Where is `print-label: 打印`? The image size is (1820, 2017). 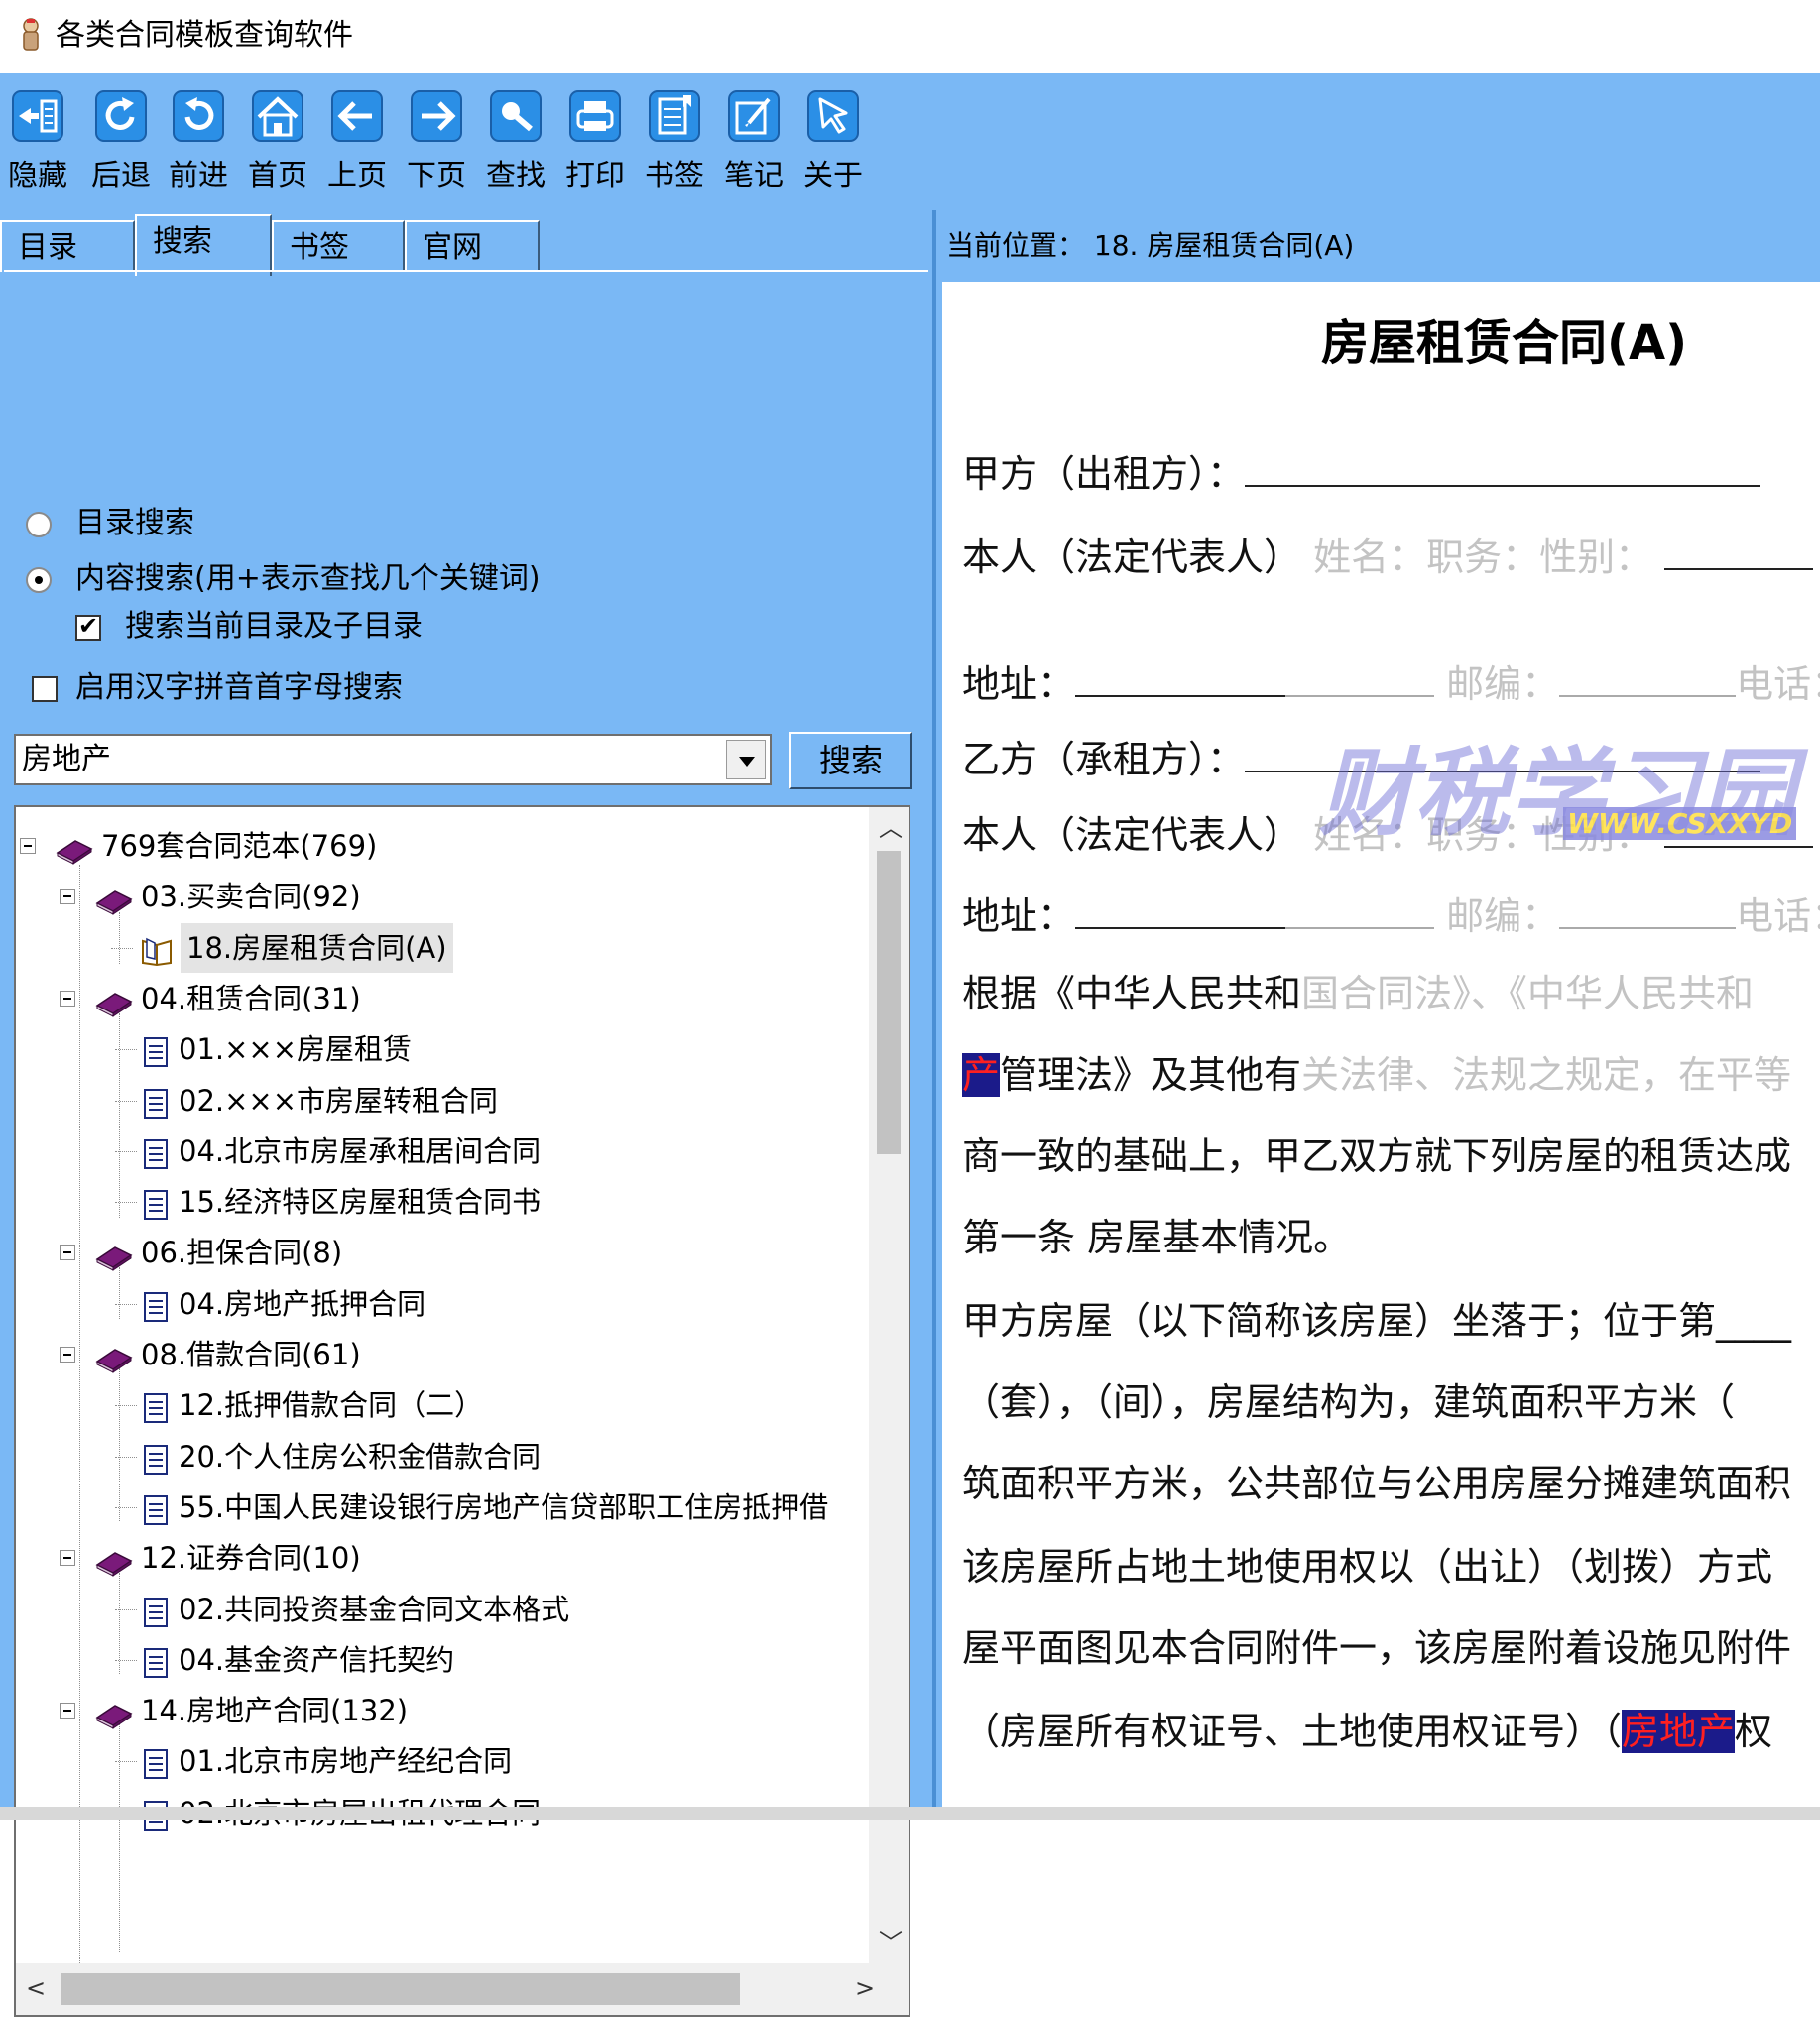
print-label: 打印 is located at coordinates (595, 176).